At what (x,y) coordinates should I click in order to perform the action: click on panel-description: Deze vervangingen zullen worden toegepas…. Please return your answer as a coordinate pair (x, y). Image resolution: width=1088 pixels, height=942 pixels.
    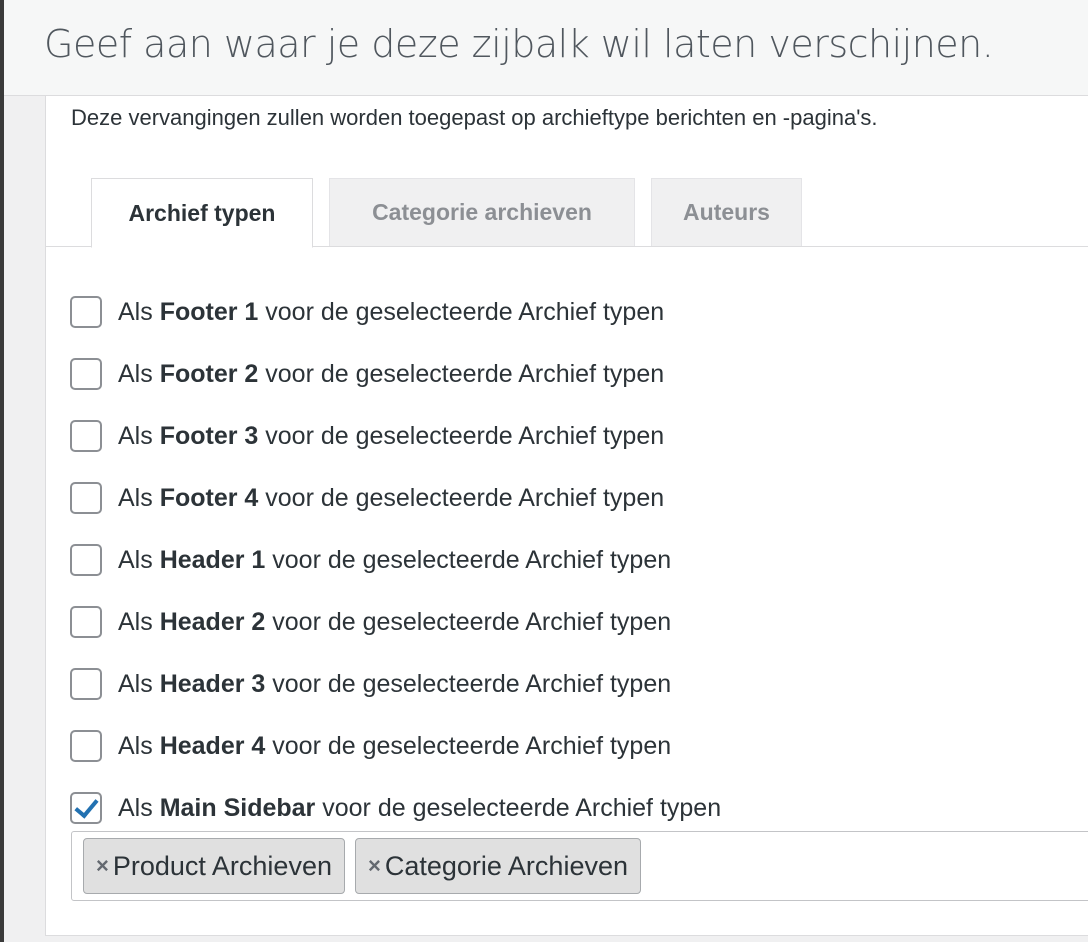
    Looking at the image, I should click on (474, 117).